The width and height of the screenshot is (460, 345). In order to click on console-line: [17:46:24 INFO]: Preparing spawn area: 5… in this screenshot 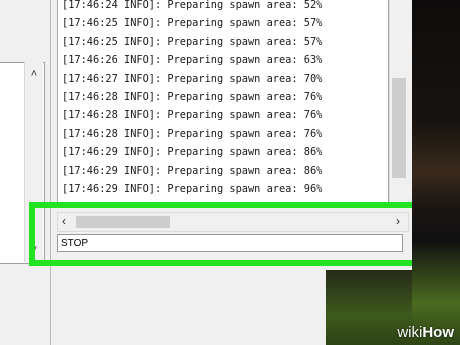, I will do `click(192, 5)`.